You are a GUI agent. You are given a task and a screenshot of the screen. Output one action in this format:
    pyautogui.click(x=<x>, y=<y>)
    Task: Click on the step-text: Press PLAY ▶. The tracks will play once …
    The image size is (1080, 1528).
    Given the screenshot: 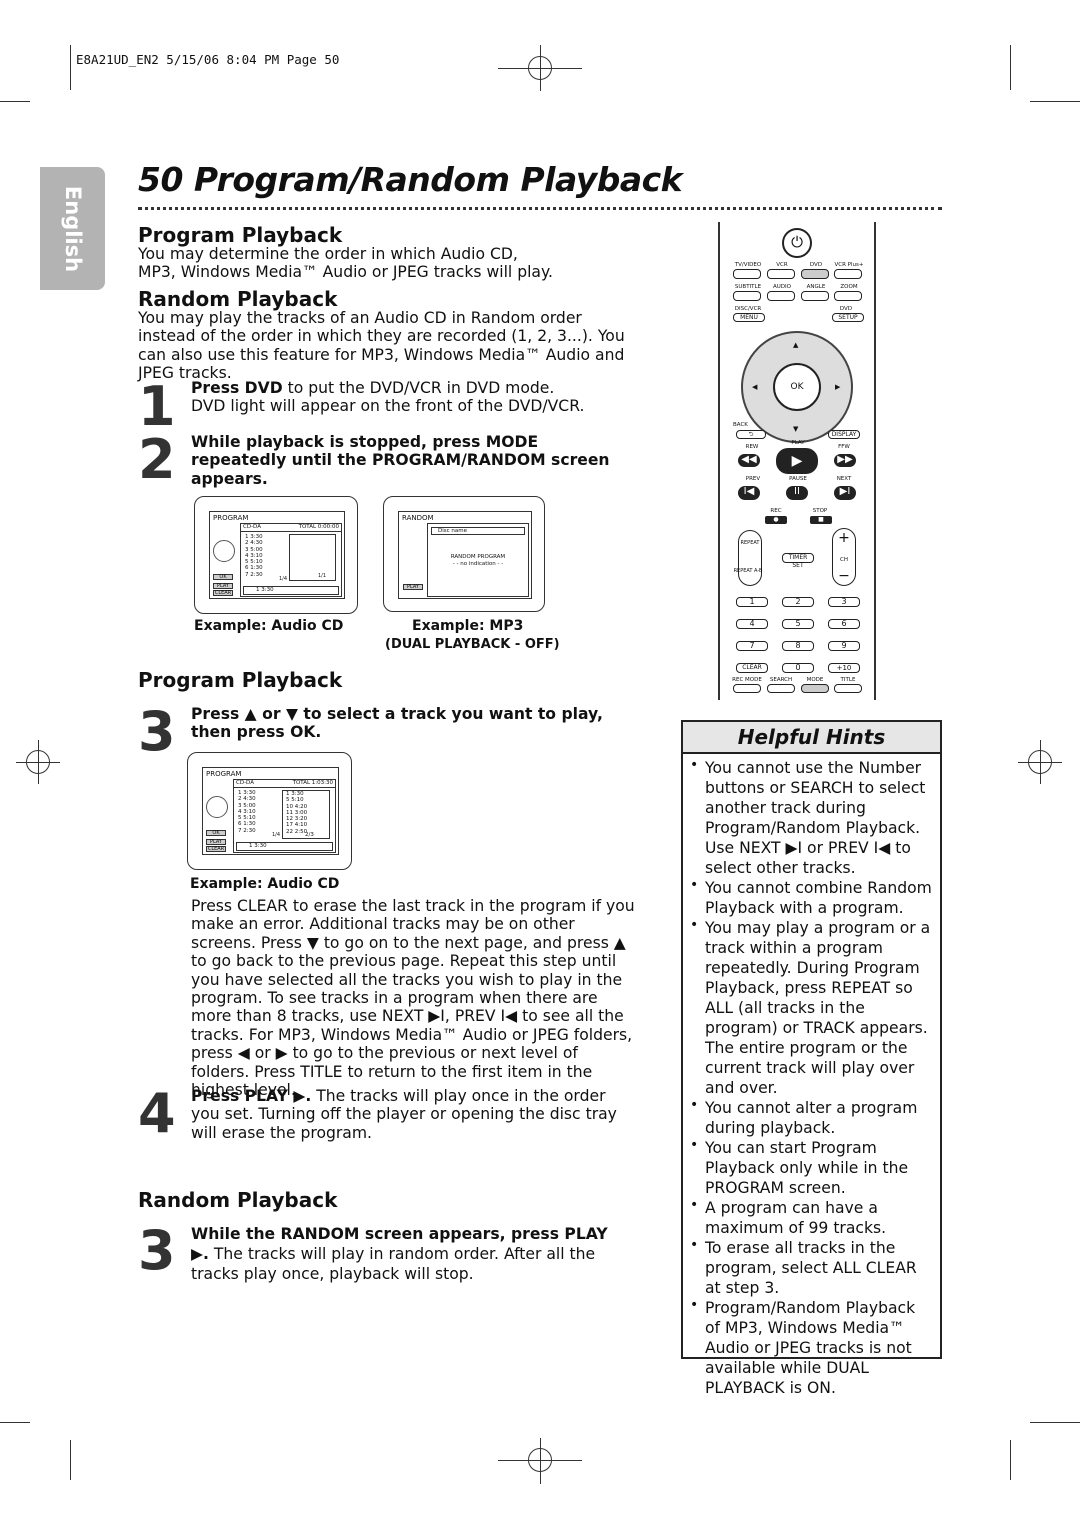 What is the action you would take?
    pyautogui.click(x=404, y=1114)
    